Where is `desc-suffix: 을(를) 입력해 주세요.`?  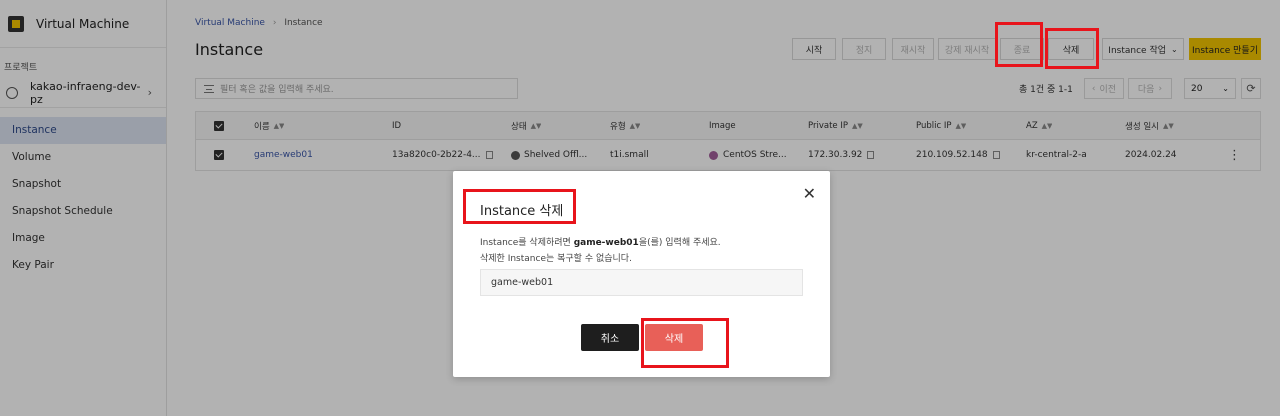 desc-suffix: 을(를) 입력해 주세요. is located at coordinates (679, 243).